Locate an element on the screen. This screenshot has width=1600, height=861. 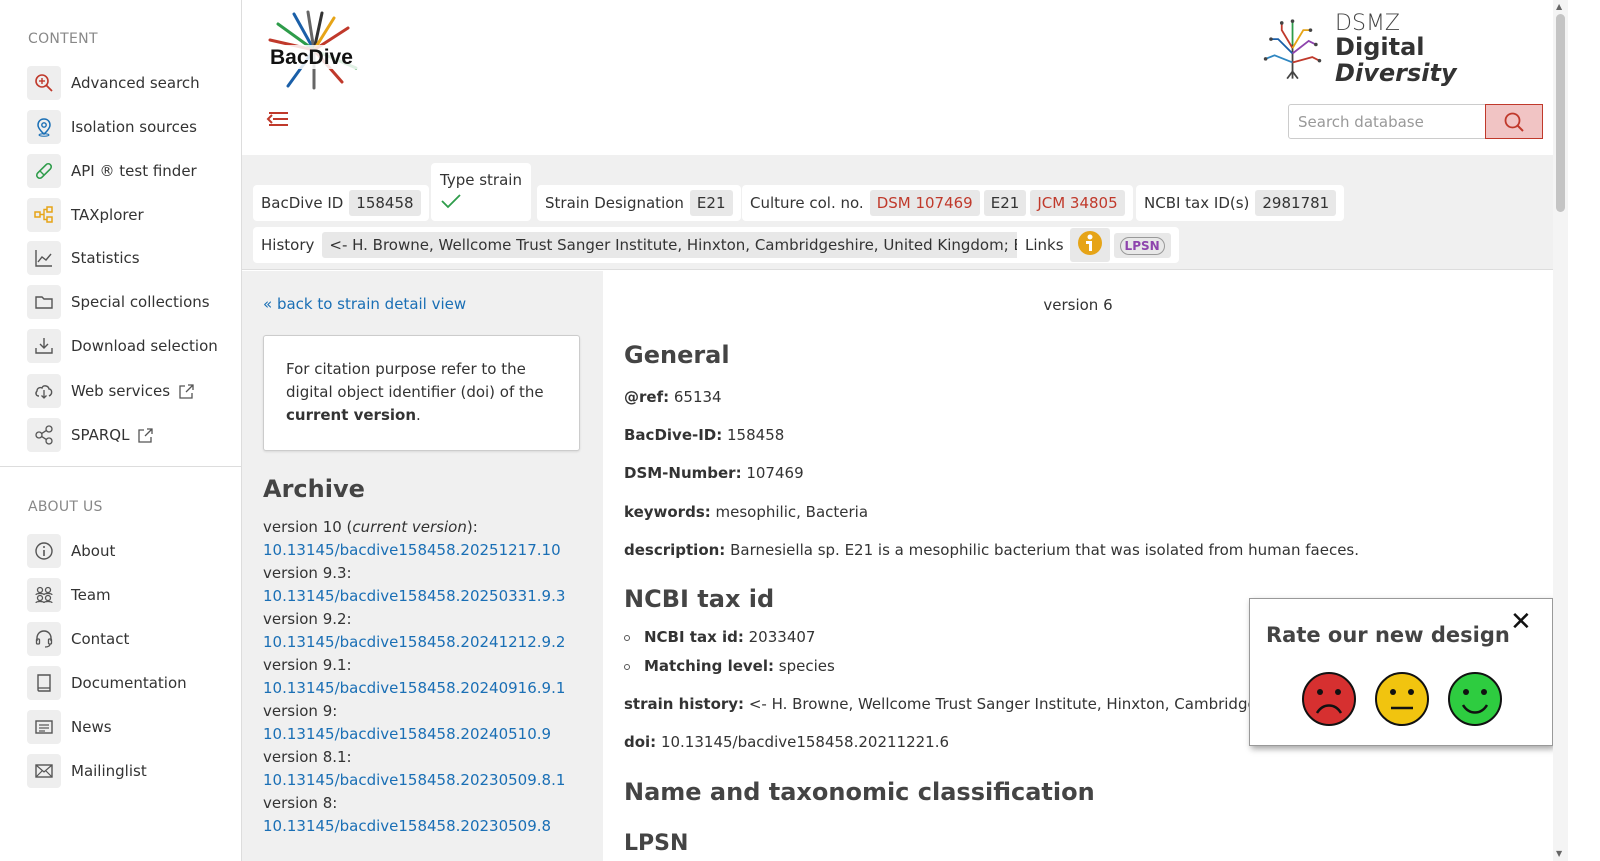
bacdive-id-label: BacDive ID is located at coordinates (302, 203).